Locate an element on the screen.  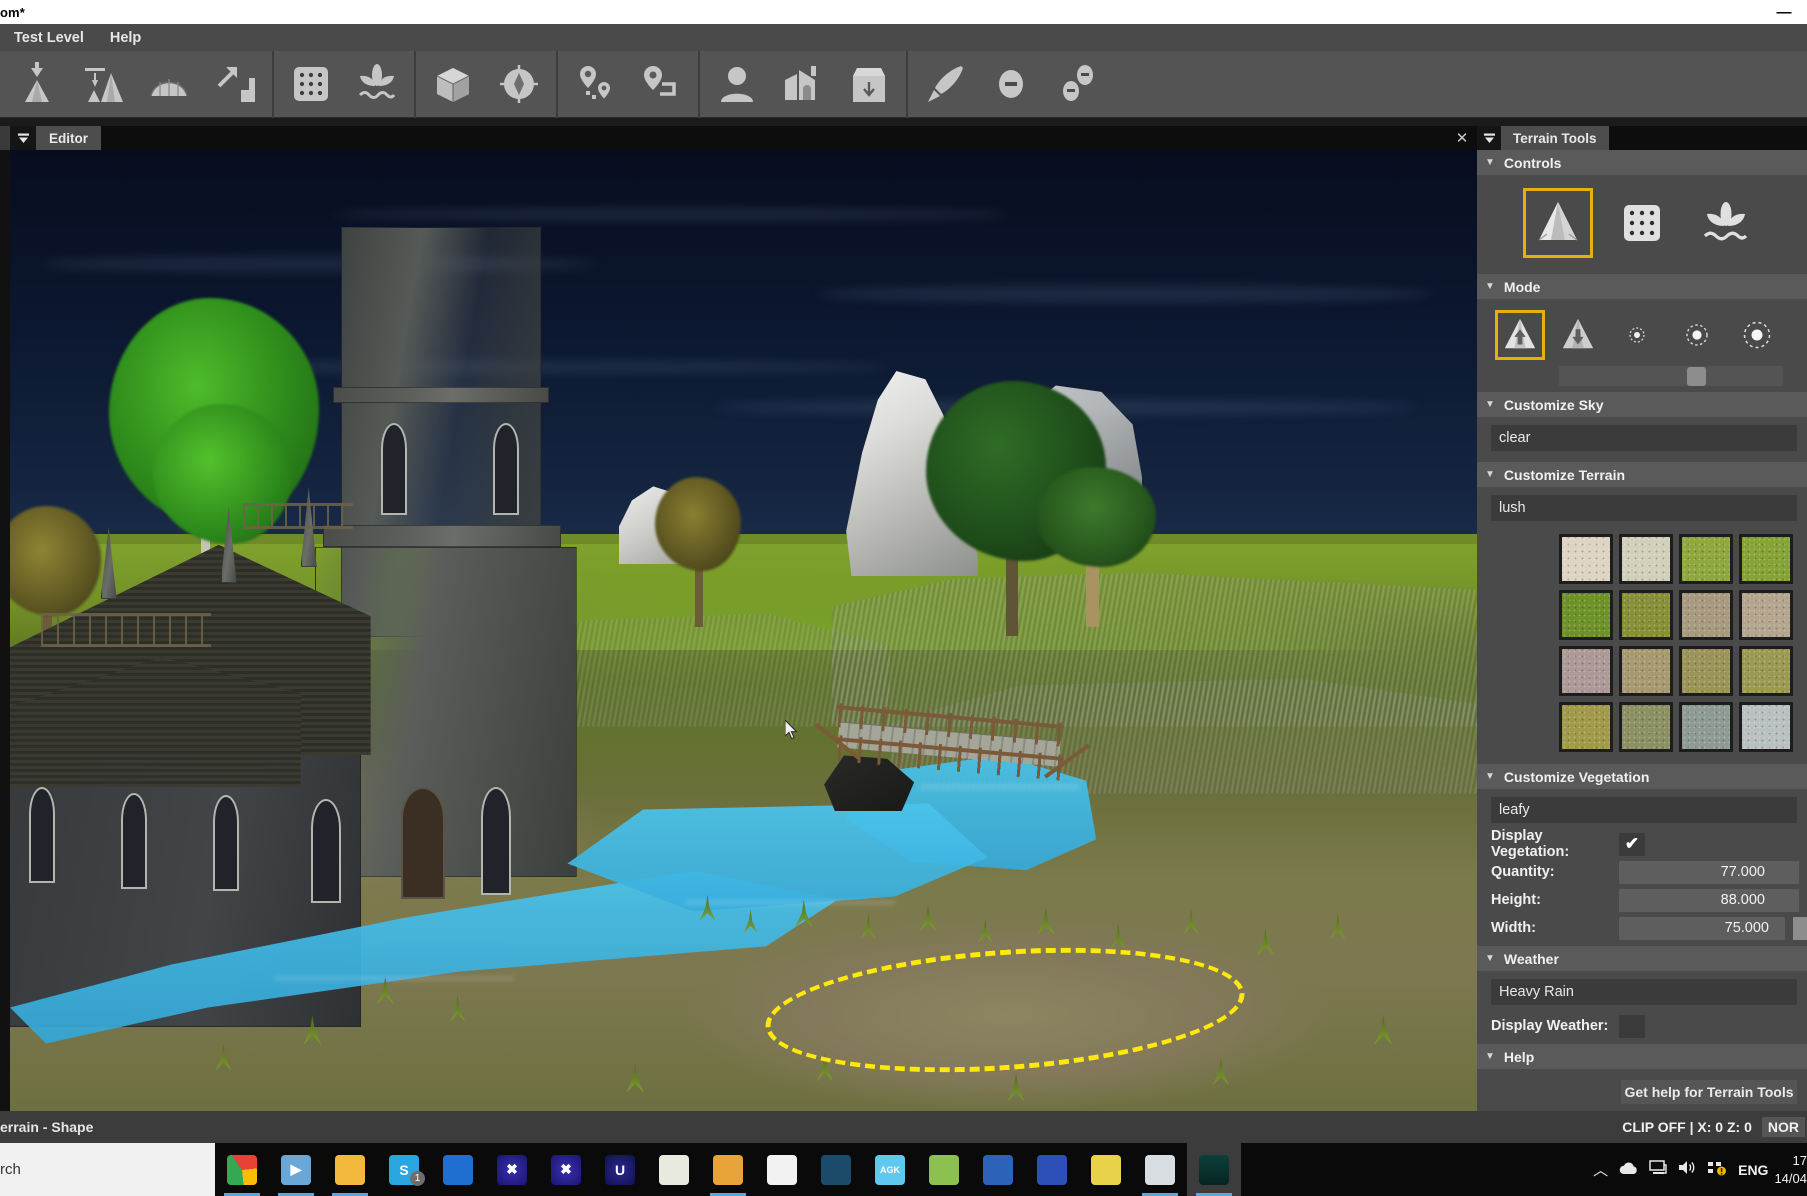
language-indicator: ENG is located at coordinates (1753, 1170).